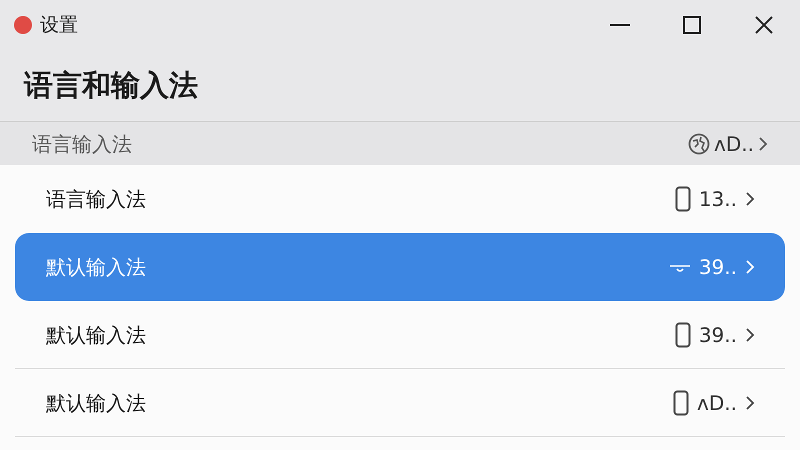 This screenshot has width=800, height=450. I want to click on window-title: 设置, so click(59, 25).